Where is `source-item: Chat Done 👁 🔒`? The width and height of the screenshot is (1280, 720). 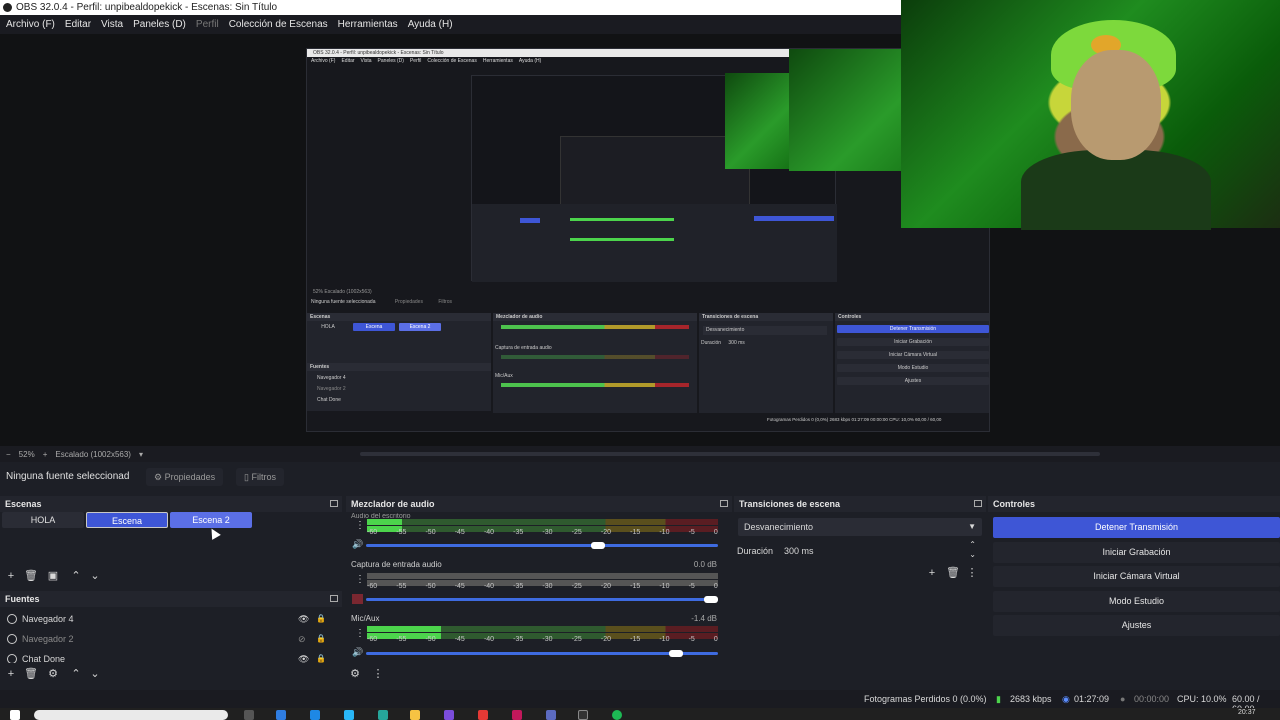 source-item: Chat Done 👁 🔒 is located at coordinates (169, 656).